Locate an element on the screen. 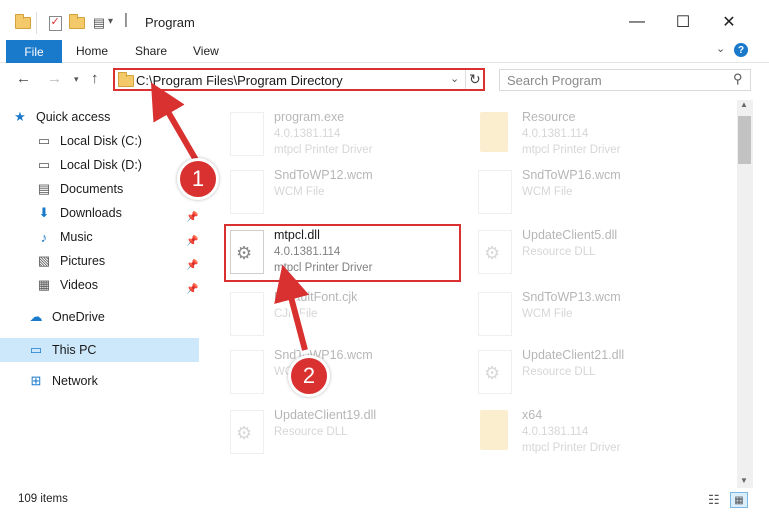 This screenshot has width=769, height=526. annotation-arrows is located at coordinates (230, 218).